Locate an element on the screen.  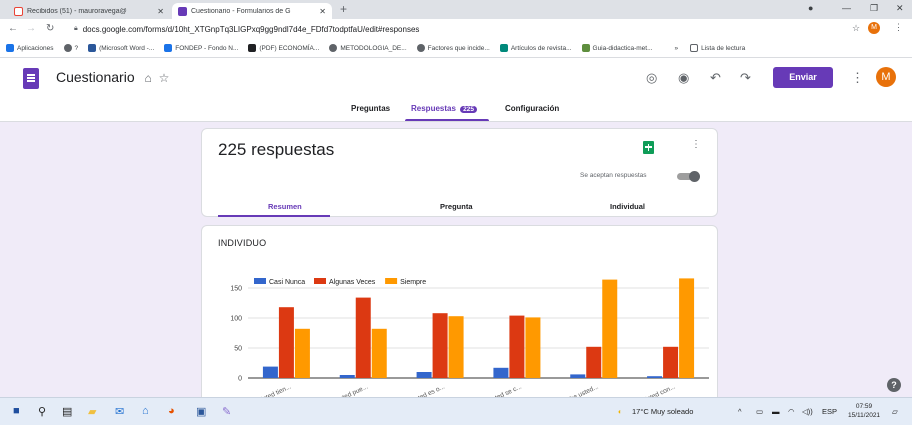
restore-icon: ❐ is located at coordinates (874, 8).